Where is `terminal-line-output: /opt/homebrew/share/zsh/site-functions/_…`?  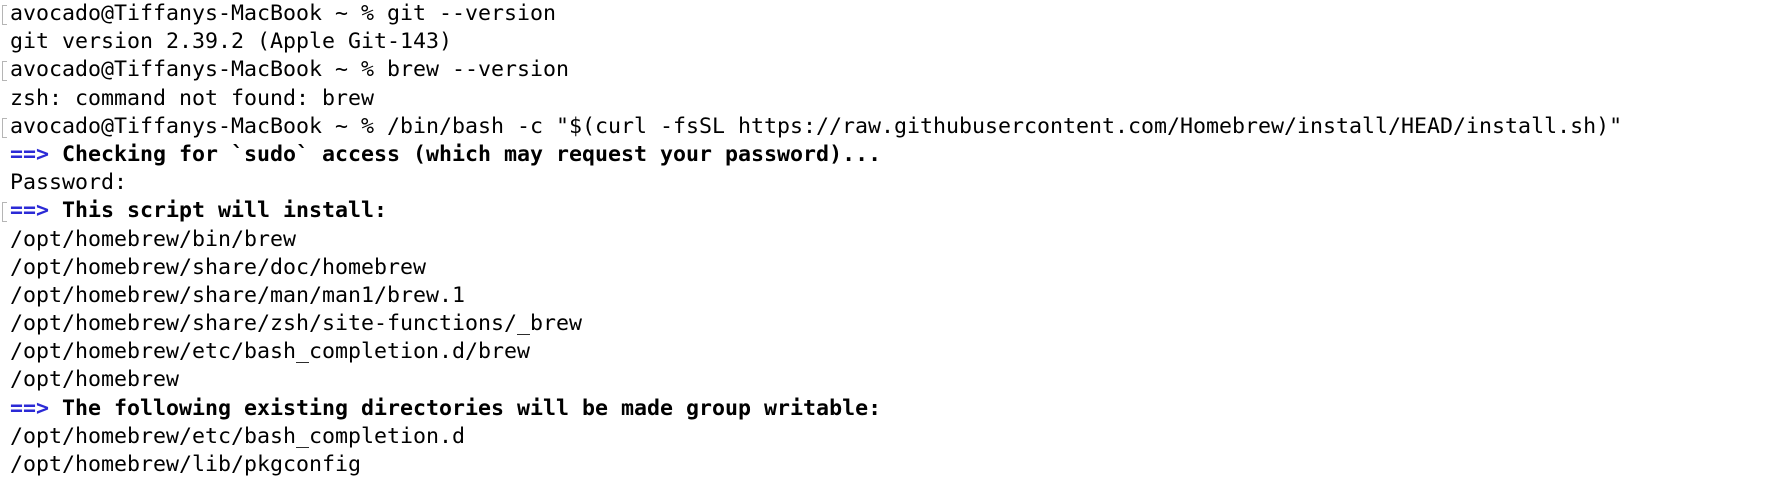
terminal-line-output: /opt/homebrew/share/zsh/site-functions/_… is located at coordinates (896, 324).